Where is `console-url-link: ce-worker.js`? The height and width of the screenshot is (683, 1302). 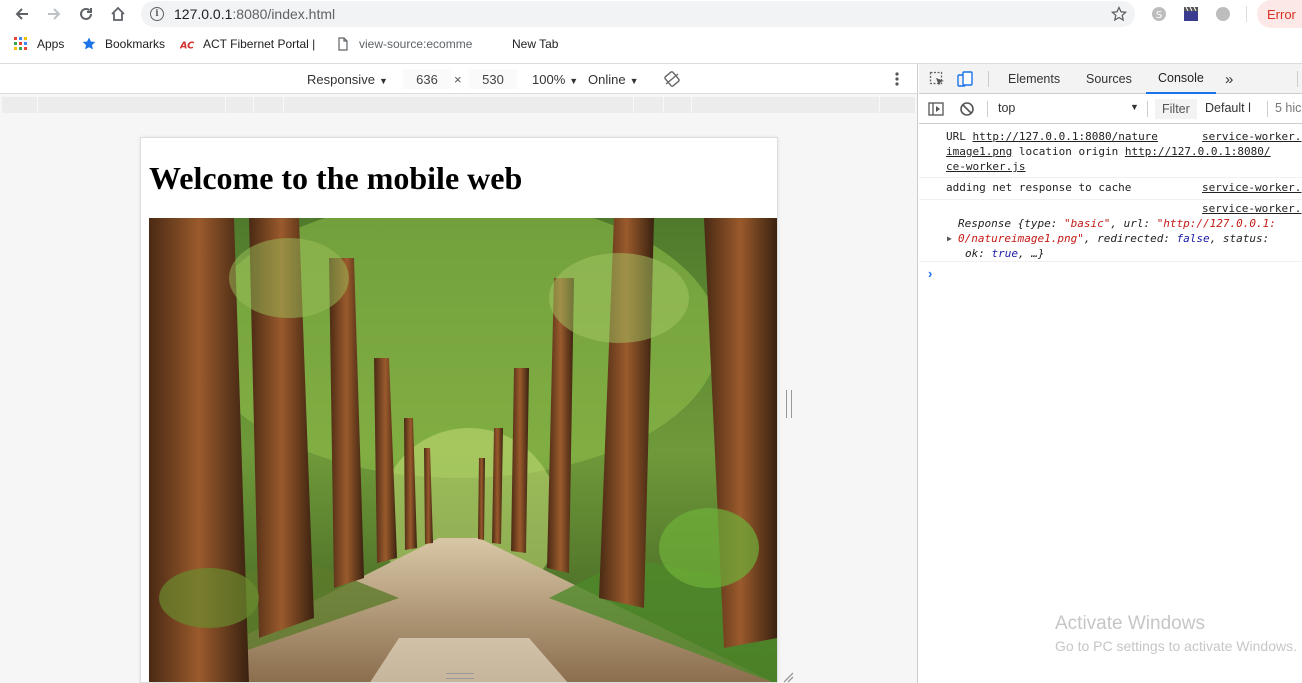 console-url-link: ce-worker.js is located at coordinates (985, 166).